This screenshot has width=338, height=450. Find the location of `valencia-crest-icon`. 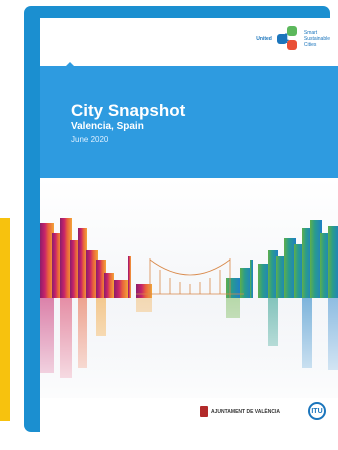

valencia-crest-icon is located at coordinates (204, 411).